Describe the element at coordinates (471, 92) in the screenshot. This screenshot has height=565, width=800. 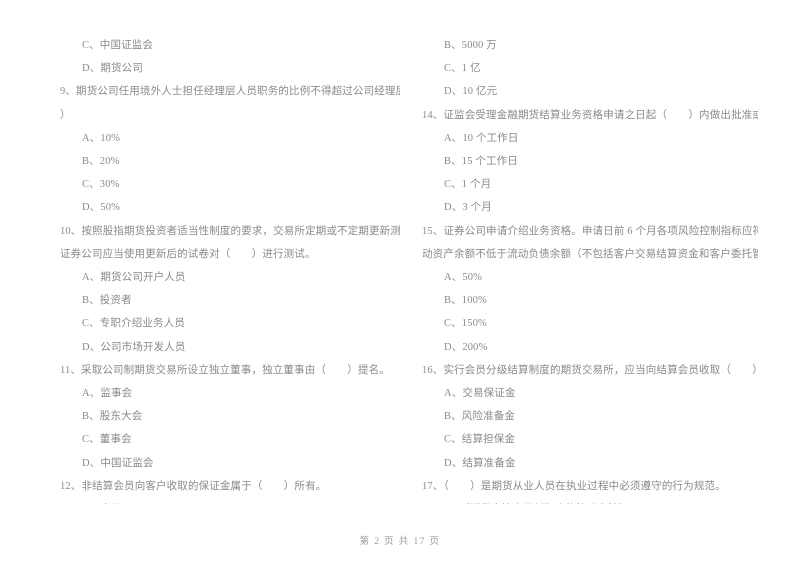
I see `option-item: D、10 亿元` at that location.